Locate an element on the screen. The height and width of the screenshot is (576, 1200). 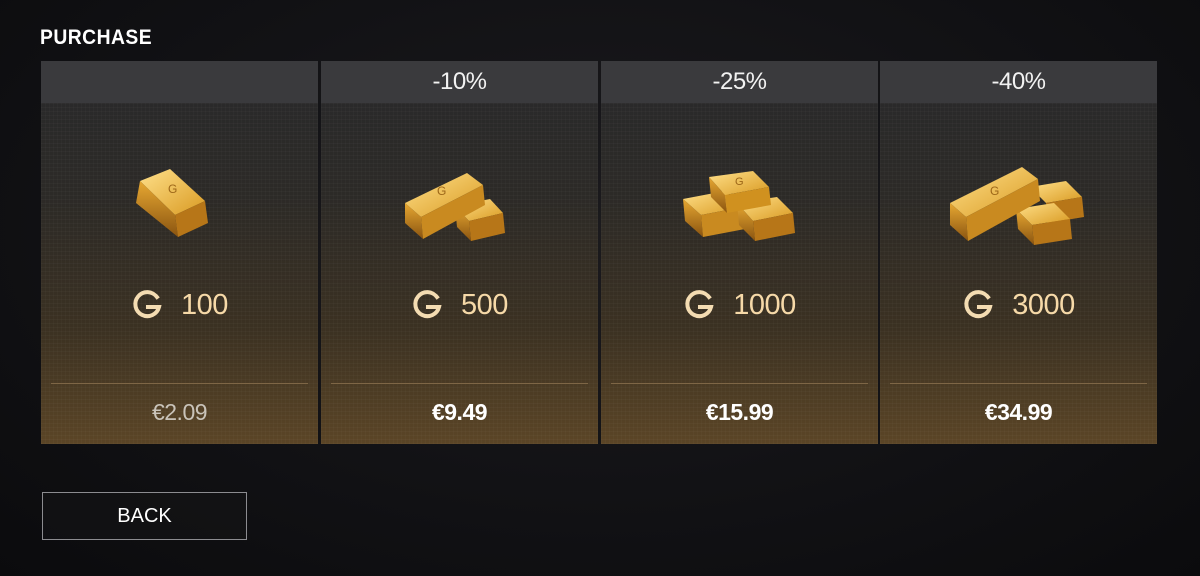
price-label: €9.49 is located at coordinates (459, 412).